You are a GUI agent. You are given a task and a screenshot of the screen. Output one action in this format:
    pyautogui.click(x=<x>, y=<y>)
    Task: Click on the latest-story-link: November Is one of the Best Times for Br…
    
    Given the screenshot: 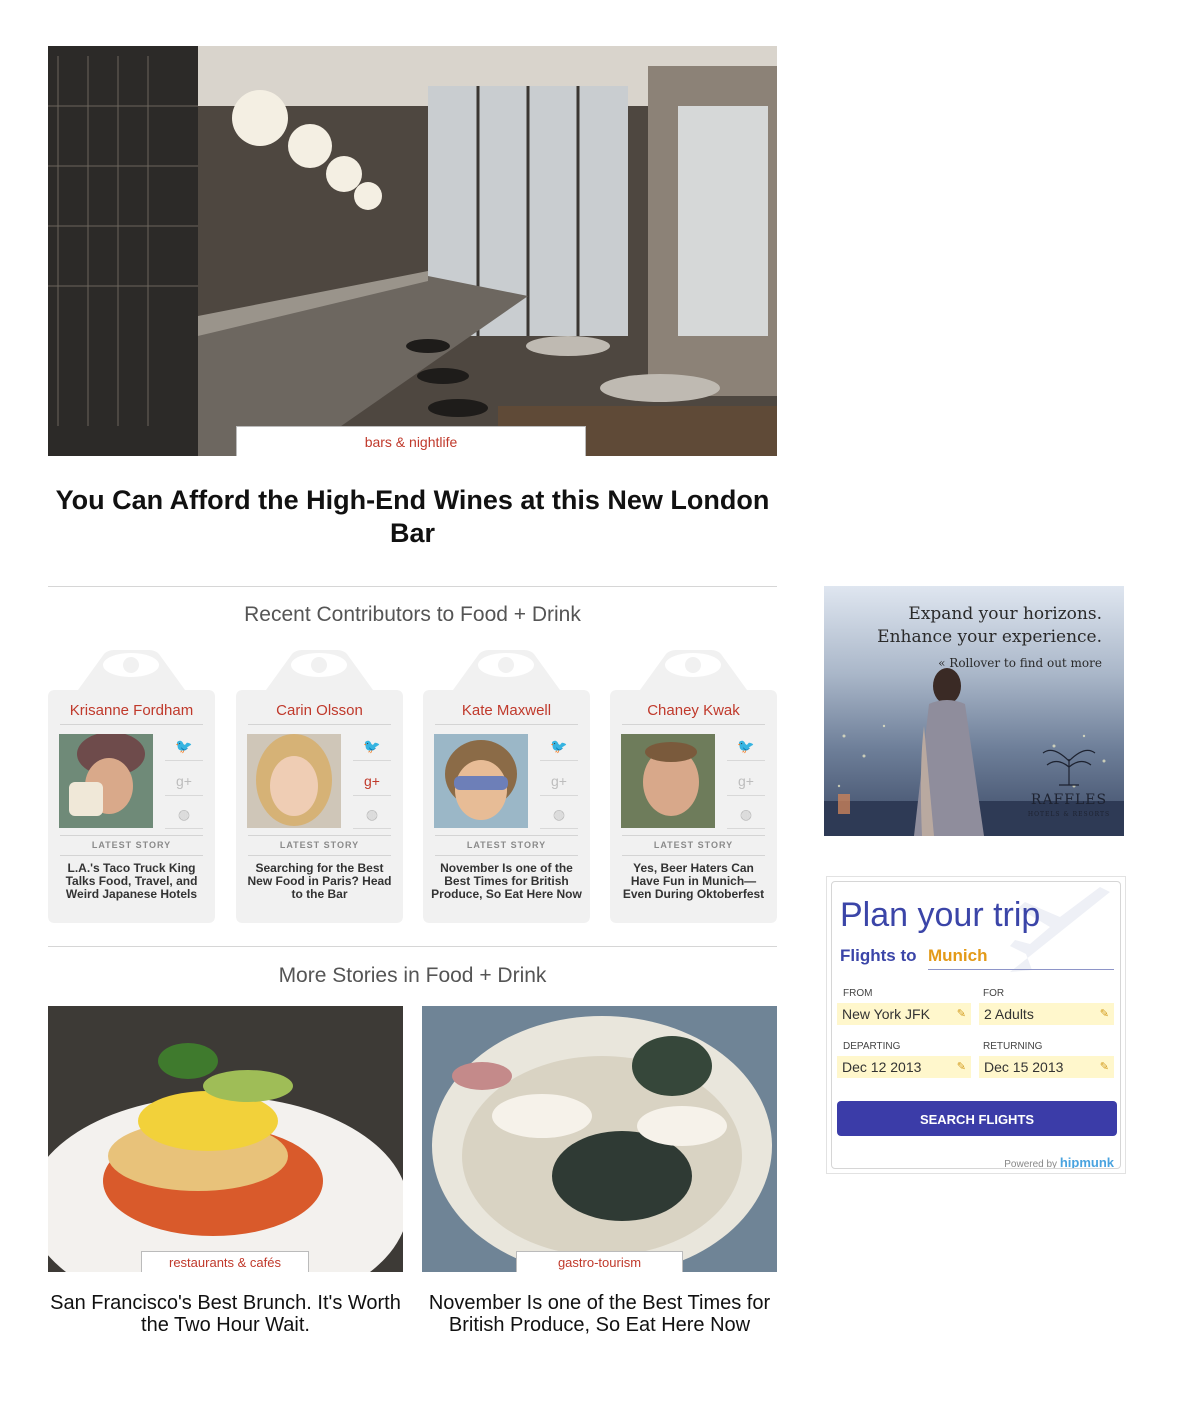 What is the action you would take?
    pyautogui.click(x=506, y=881)
    